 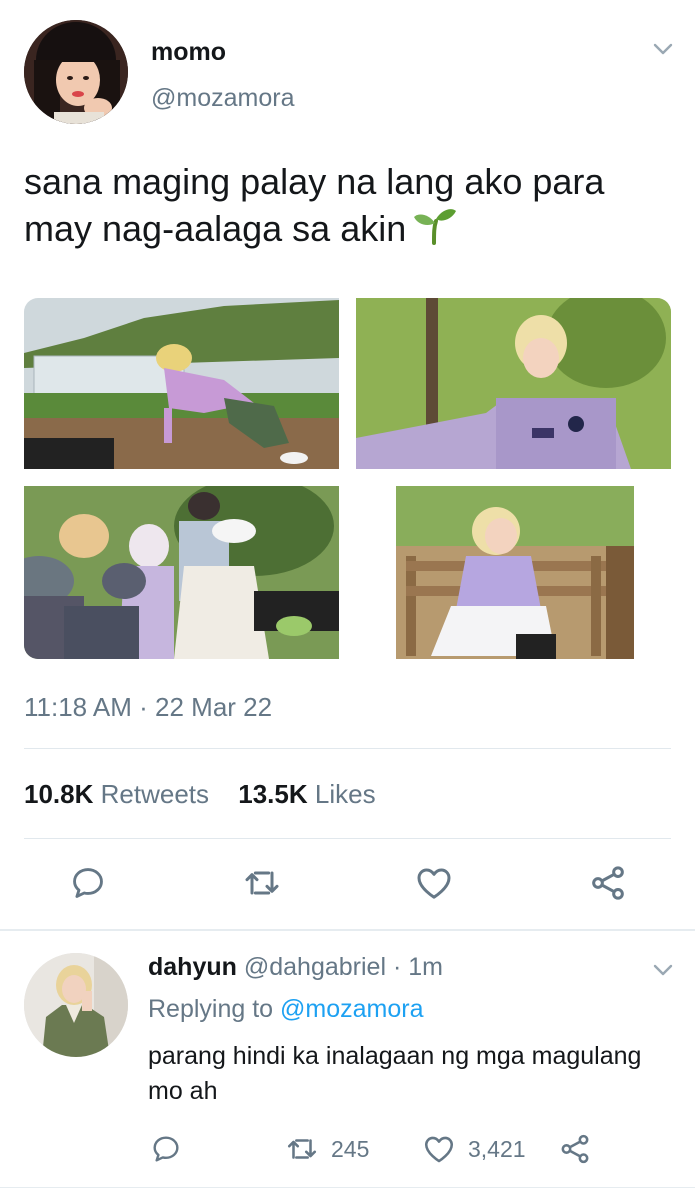 What do you see at coordinates (418, 967) in the screenshot?
I see `reply-time: · 1m` at bounding box center [418, 967].